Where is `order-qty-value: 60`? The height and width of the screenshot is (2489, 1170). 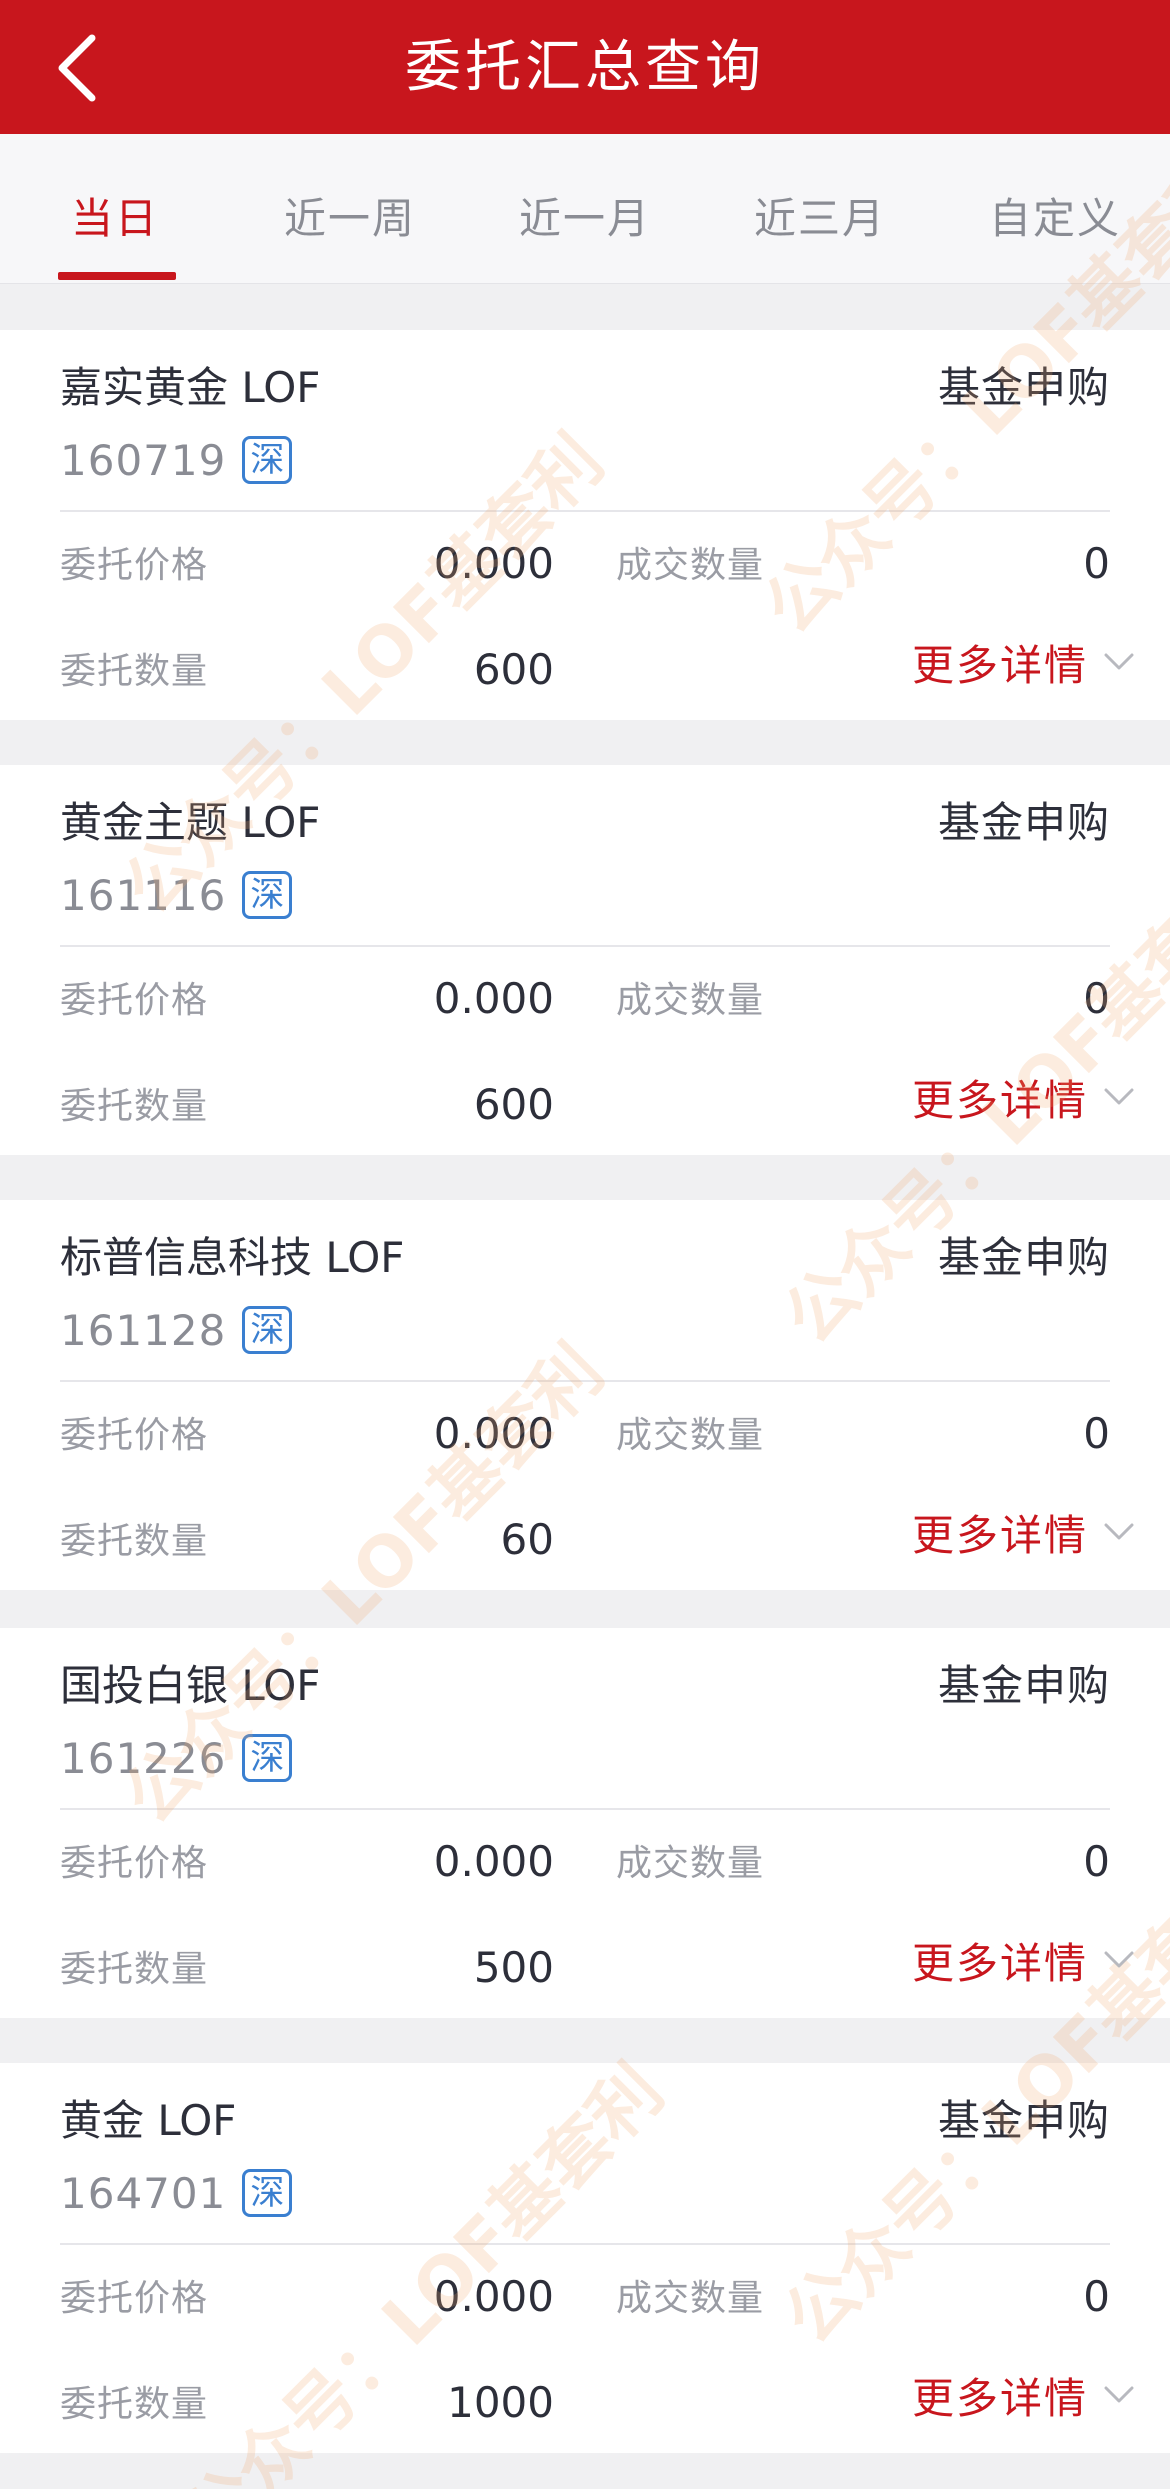
order-qty-value: 60 is located at coordinates (527, 1539).